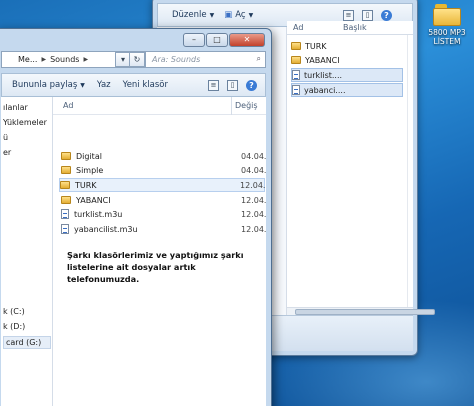 This screenshot has width=474, height=406. I want to click on item-name: Digital, so click(89, 156).